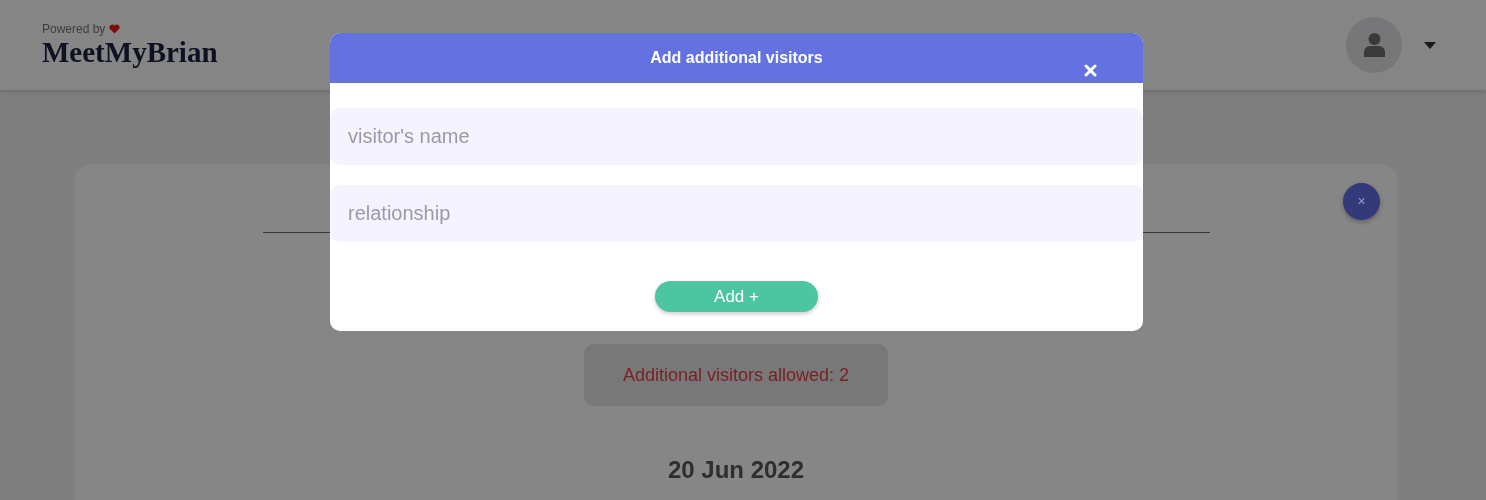  Describe the element at coordinates (736, 136) in the screenshot. I see `text-field: visitor's name` at that location.